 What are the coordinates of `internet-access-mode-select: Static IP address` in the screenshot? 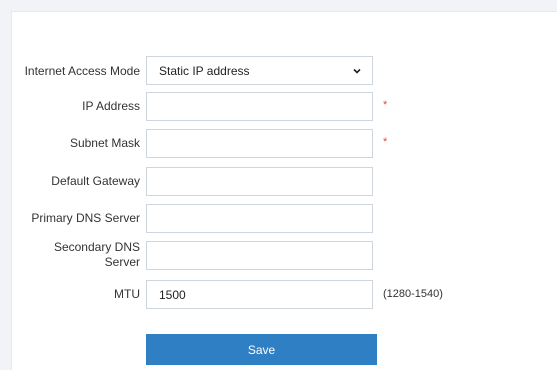 It's located at (259, 70).